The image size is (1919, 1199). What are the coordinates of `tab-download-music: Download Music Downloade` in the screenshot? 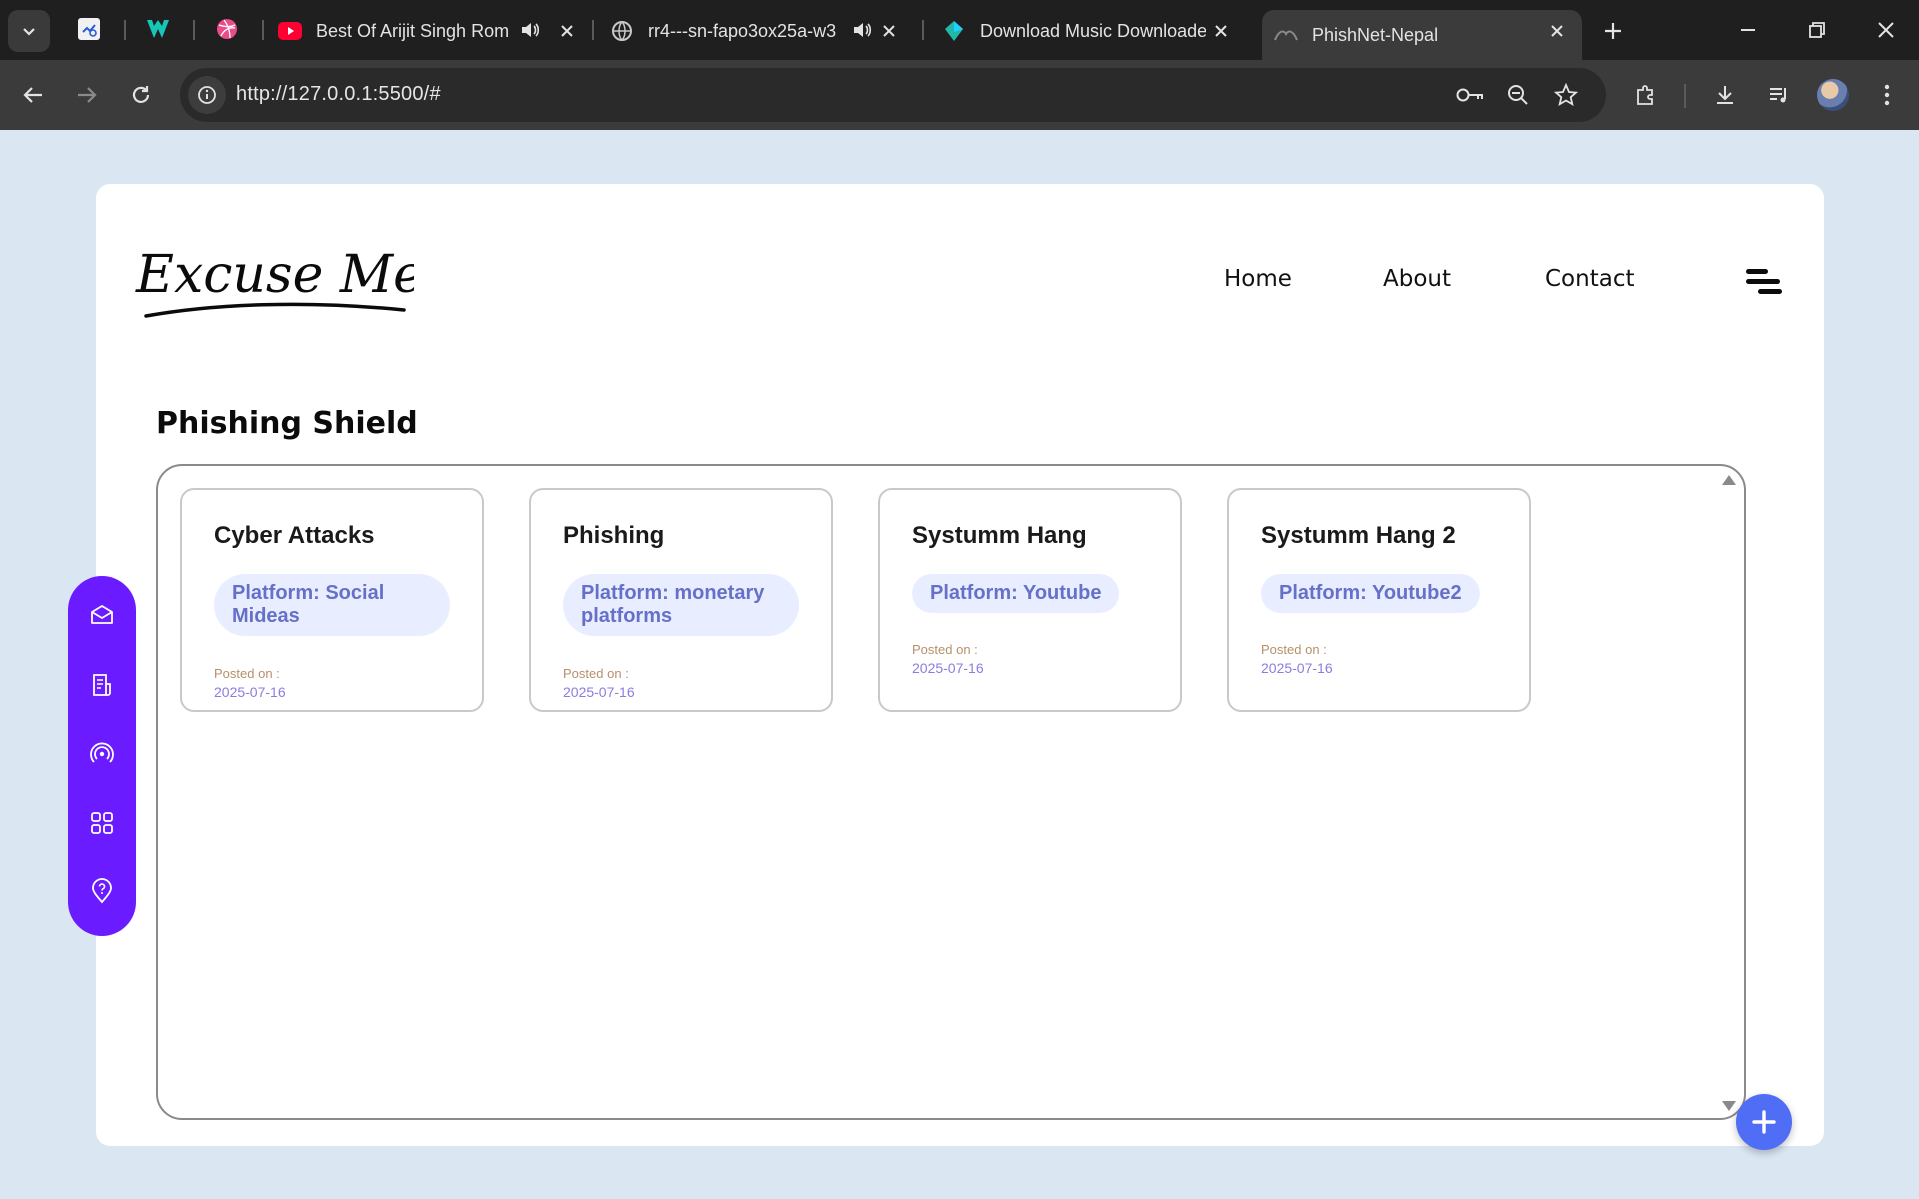 It's located at (1092, 31).